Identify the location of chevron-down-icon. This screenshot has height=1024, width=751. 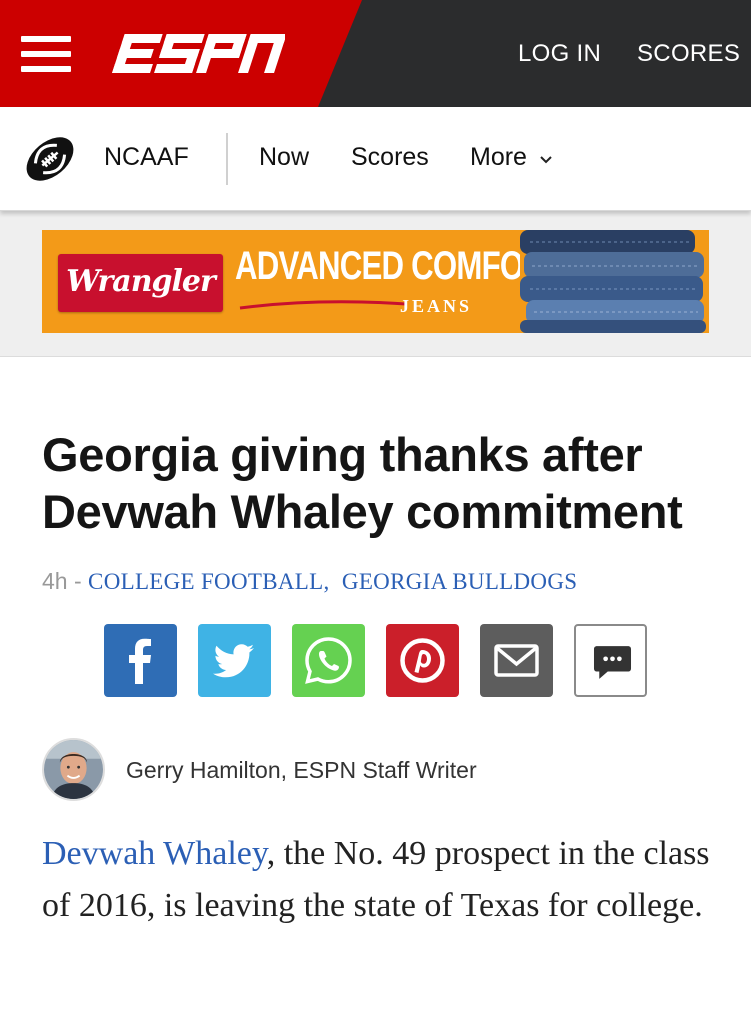
(546, 160).